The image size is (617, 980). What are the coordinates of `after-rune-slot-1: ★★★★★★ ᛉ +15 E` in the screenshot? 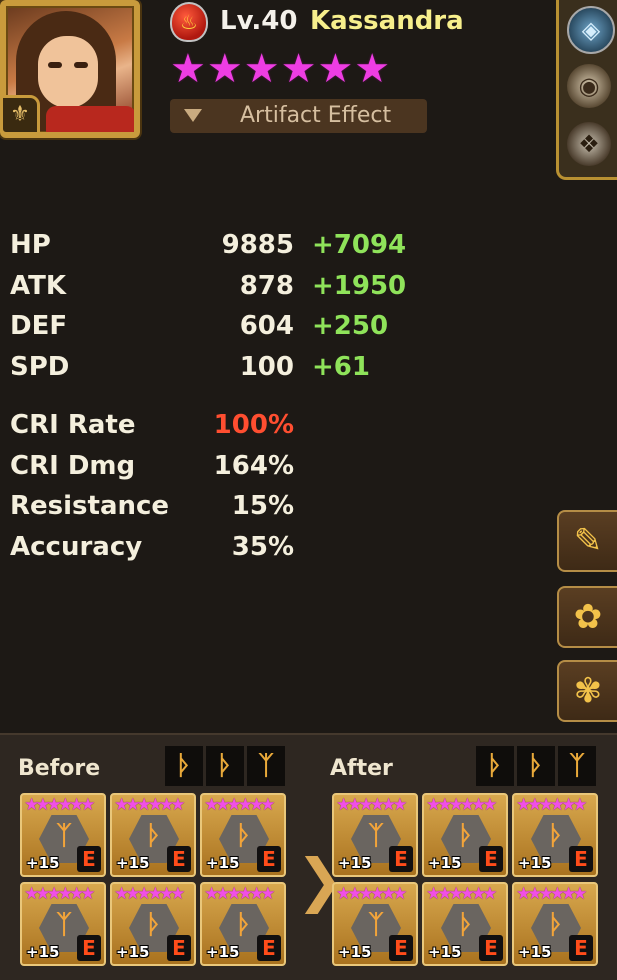 It's located at (375, 835).